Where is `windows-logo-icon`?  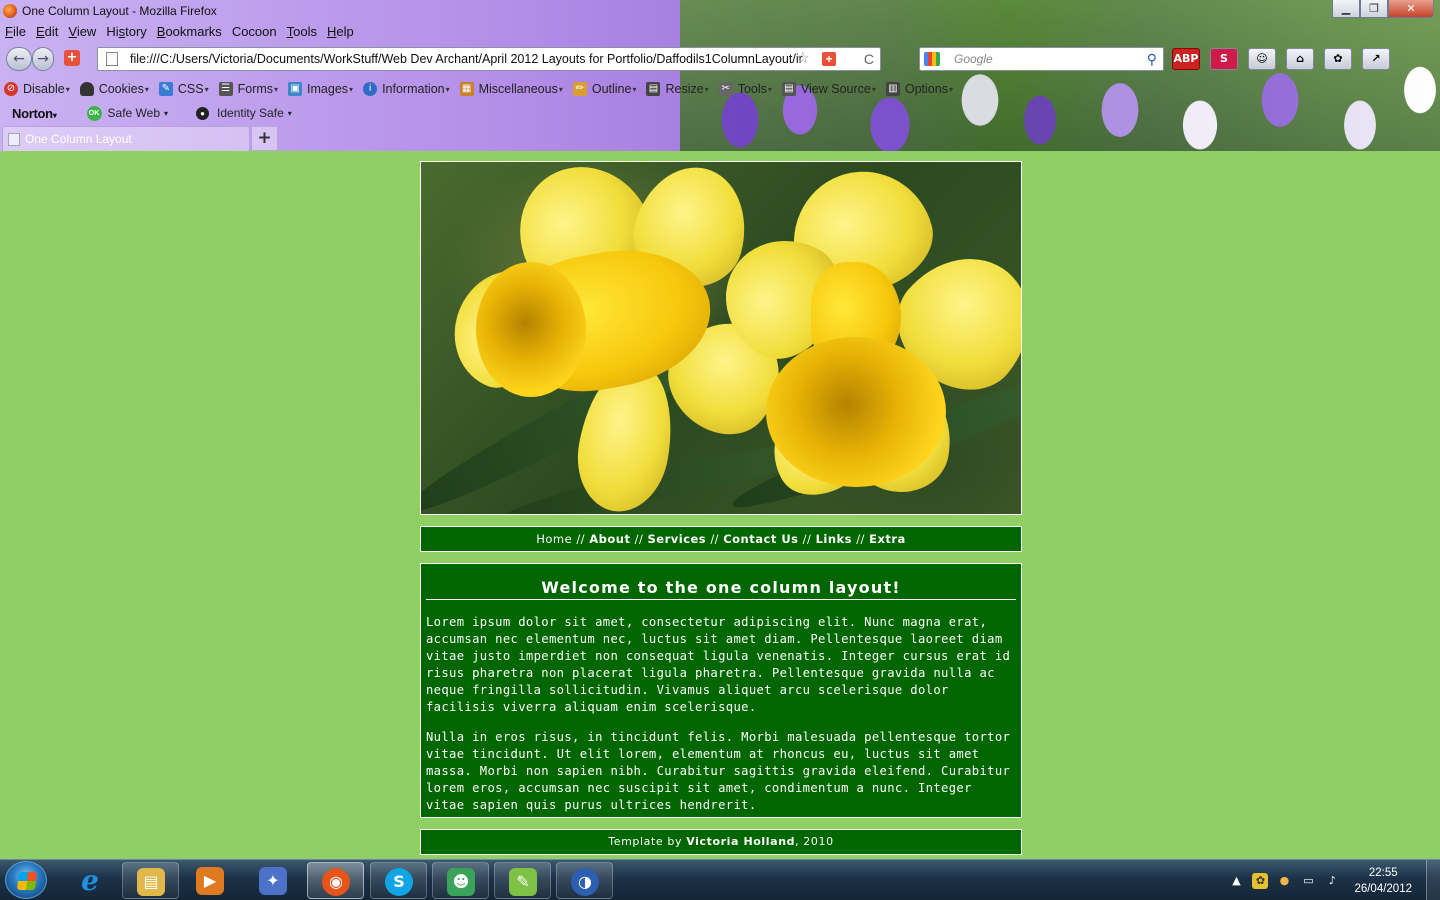 windows-logo-icon is located at coordinates (27, 881).